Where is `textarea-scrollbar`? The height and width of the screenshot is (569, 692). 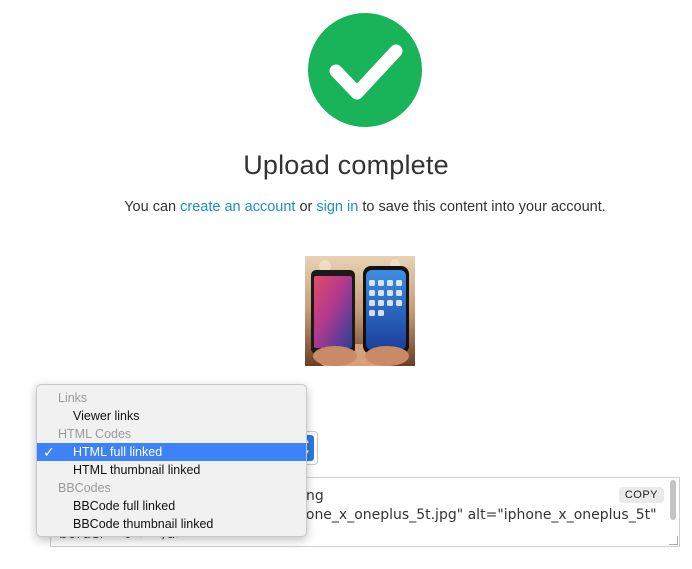
textarea-scrollbar is located at coordinates (673, 500).